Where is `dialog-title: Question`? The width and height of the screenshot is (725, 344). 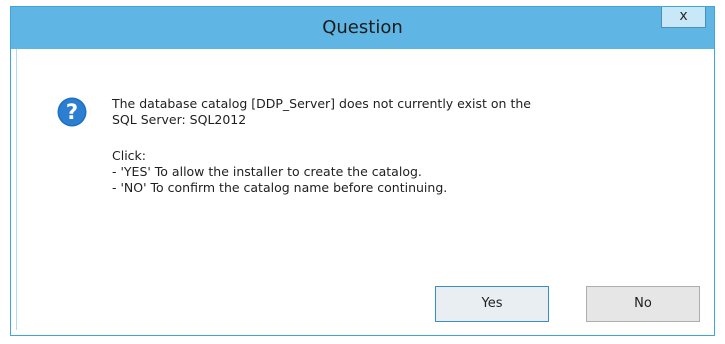
dialog-title: Question is located at coordinates (362, 27).